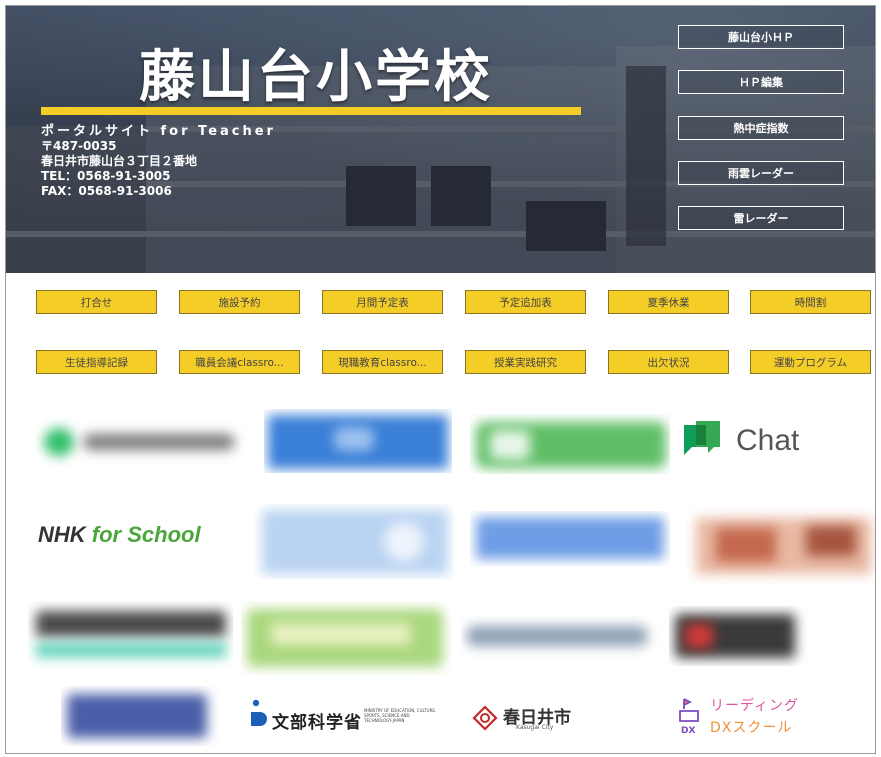  I want to click on monthly-schedule-button: 月間予定表, so click(382, 302).